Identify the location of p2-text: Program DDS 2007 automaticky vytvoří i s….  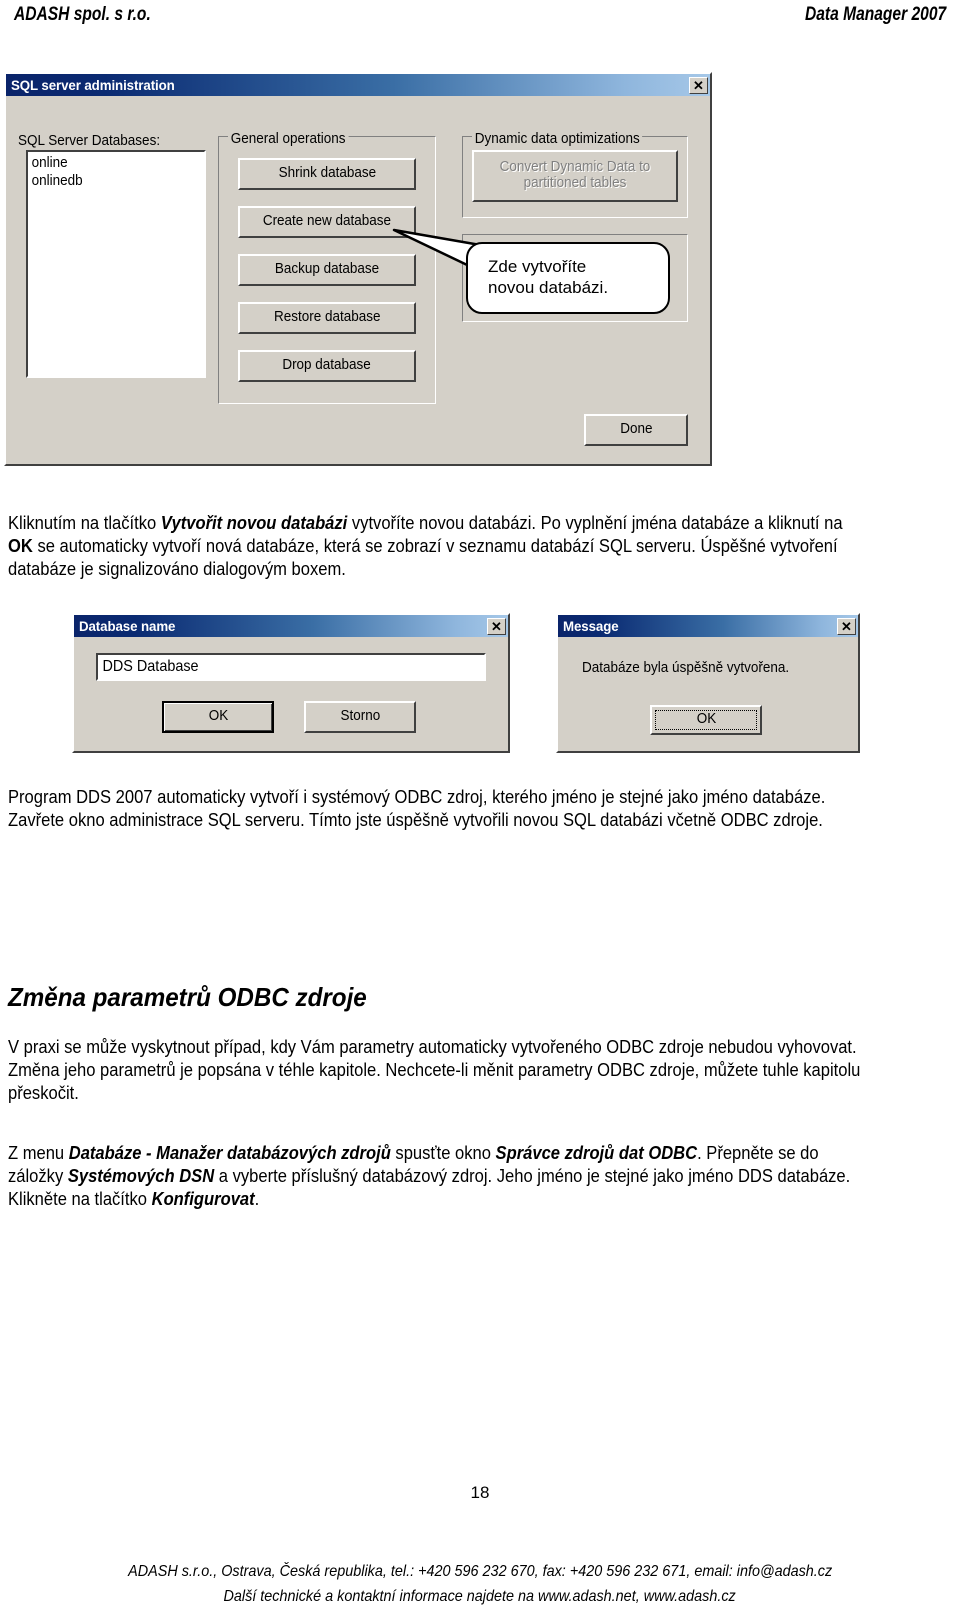
(417, 809).